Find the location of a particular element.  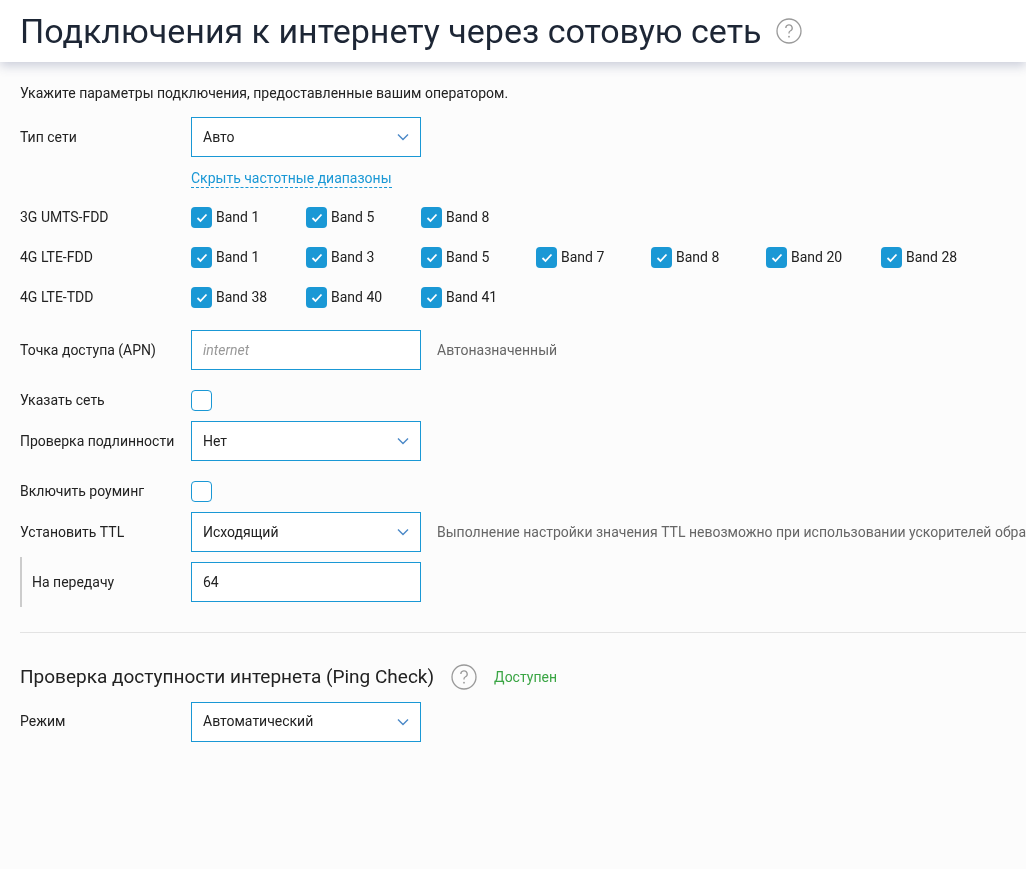

band-label: Band 40 is located at coordinates (357, 297).